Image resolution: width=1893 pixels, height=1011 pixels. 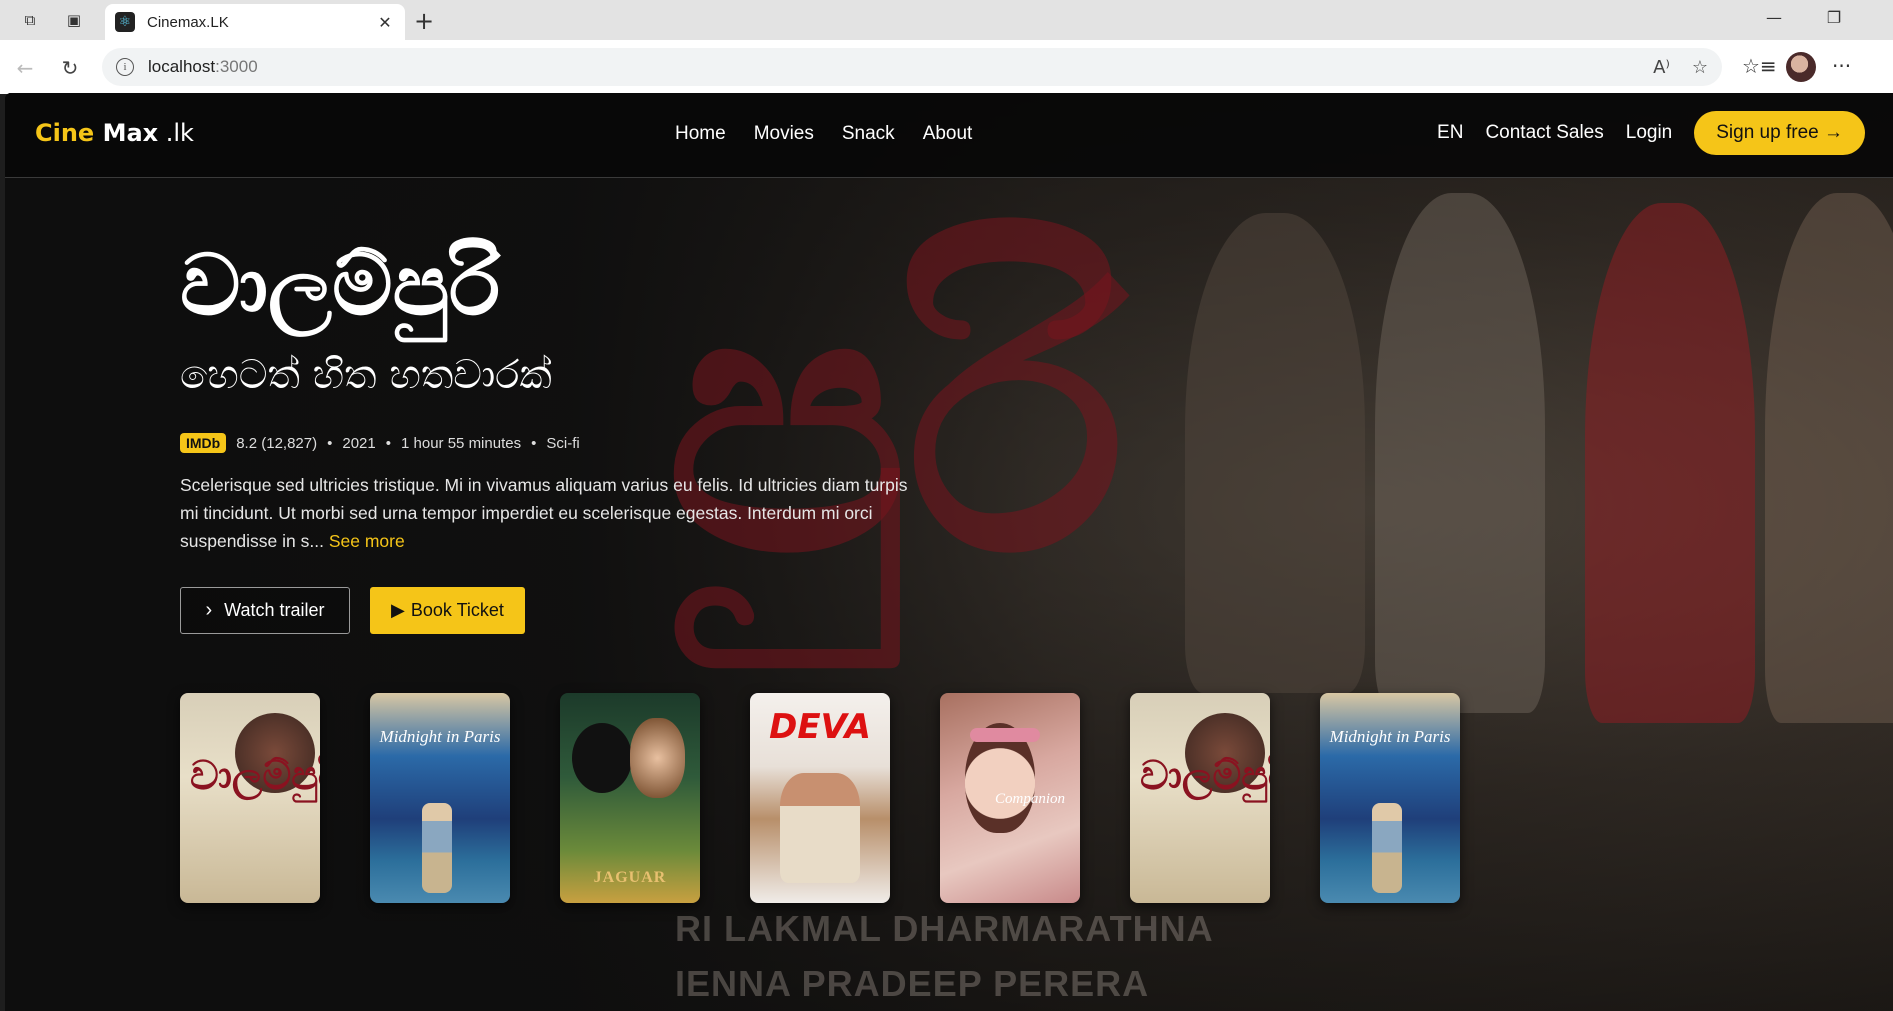 What do you see at coordinates (277, 443) in the screenshot?
I see `imdb-rating: 8.2 (12,827)` at bounding box center [277, 443].